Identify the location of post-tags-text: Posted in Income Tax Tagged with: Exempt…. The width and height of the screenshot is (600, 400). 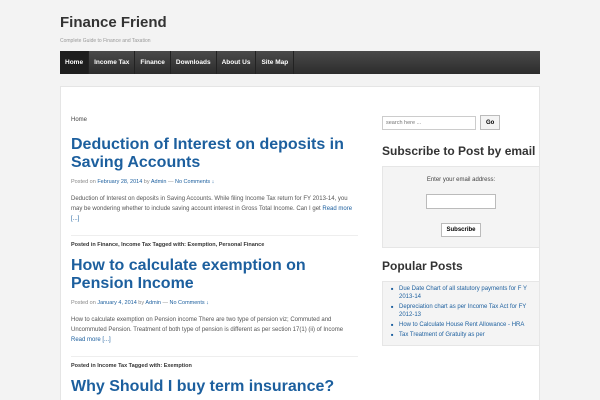
(131, 366).